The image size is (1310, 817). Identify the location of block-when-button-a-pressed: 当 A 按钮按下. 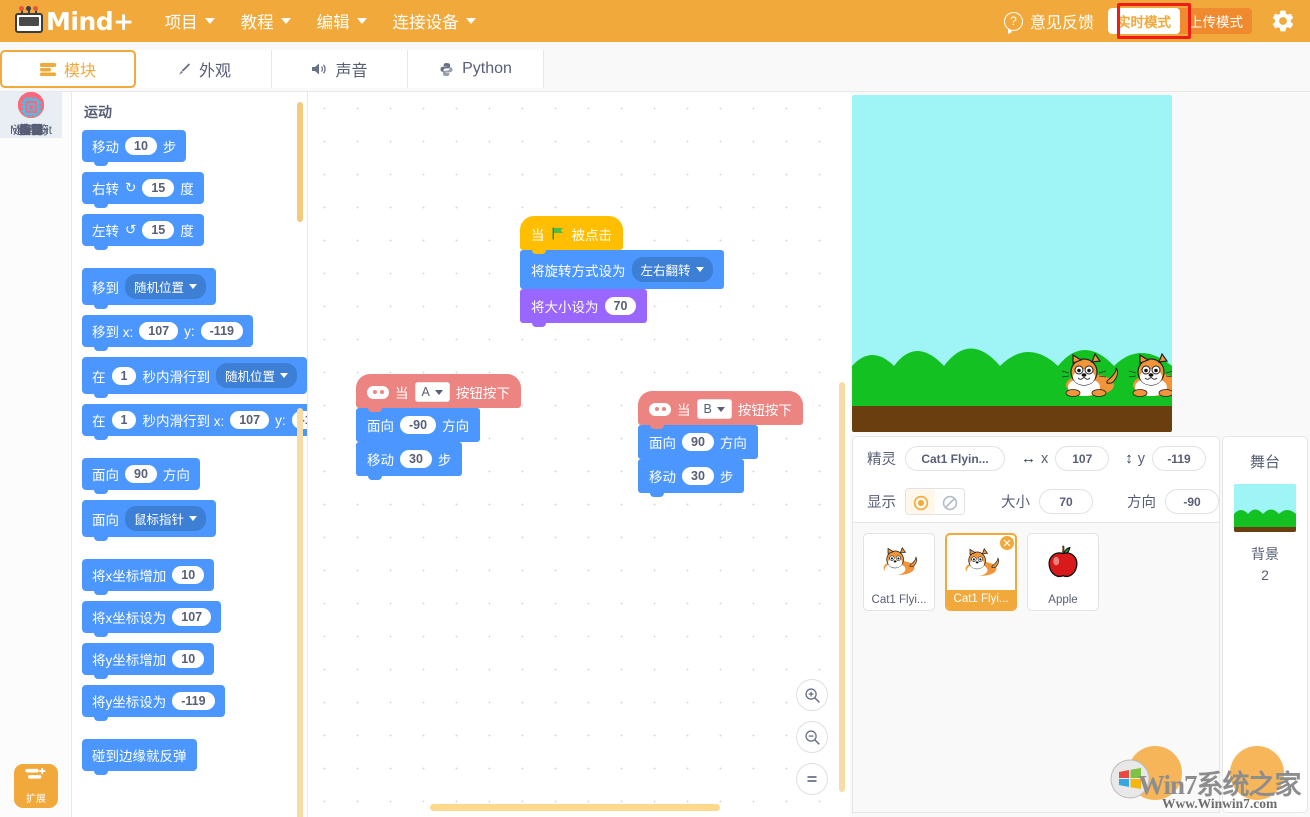
(438, 393).